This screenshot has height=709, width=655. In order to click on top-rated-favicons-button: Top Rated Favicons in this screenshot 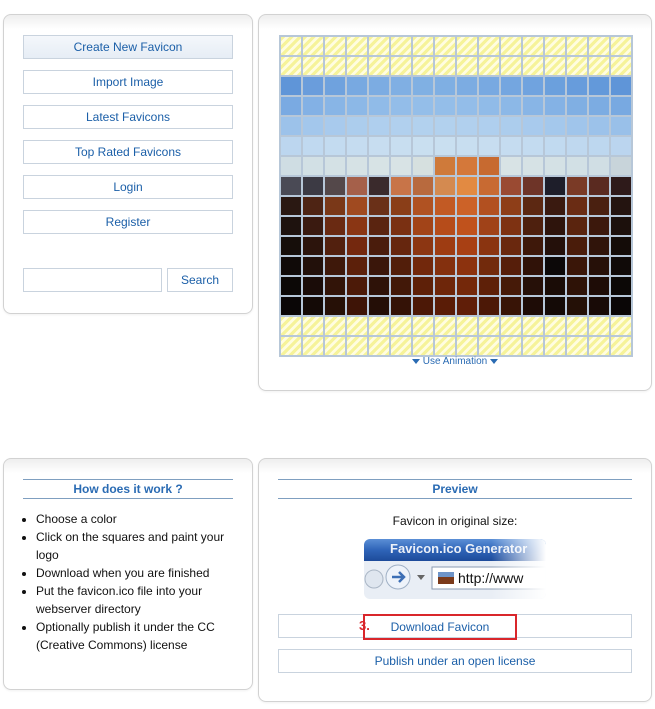, I will do `click(128, 152)`.